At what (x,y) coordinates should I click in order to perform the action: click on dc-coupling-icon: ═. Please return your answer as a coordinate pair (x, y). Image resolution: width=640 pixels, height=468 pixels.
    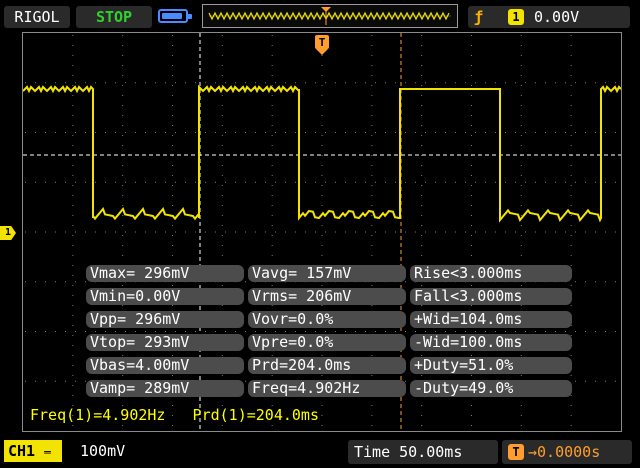
    Looking at the image, I should click on (47, 452).